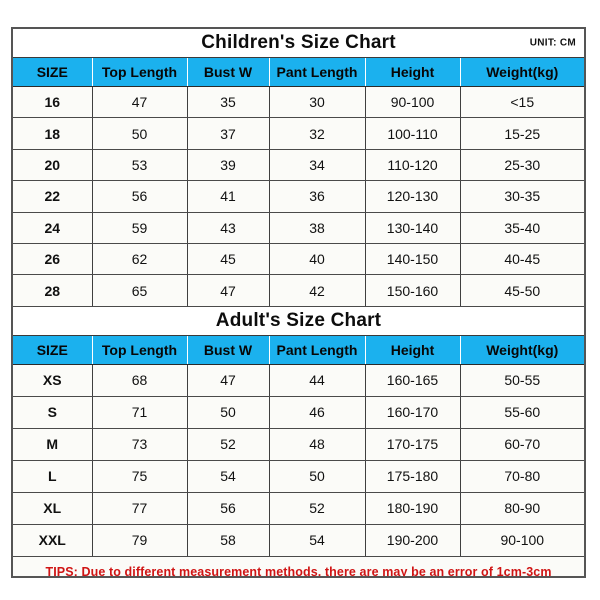 Image resolution: width=600 pixels, height=600 pixels. What do you see at coordinates (521, 196) in the screenshot?
I see `measurement-cell: 30-35` at bounding box center [521, 196].